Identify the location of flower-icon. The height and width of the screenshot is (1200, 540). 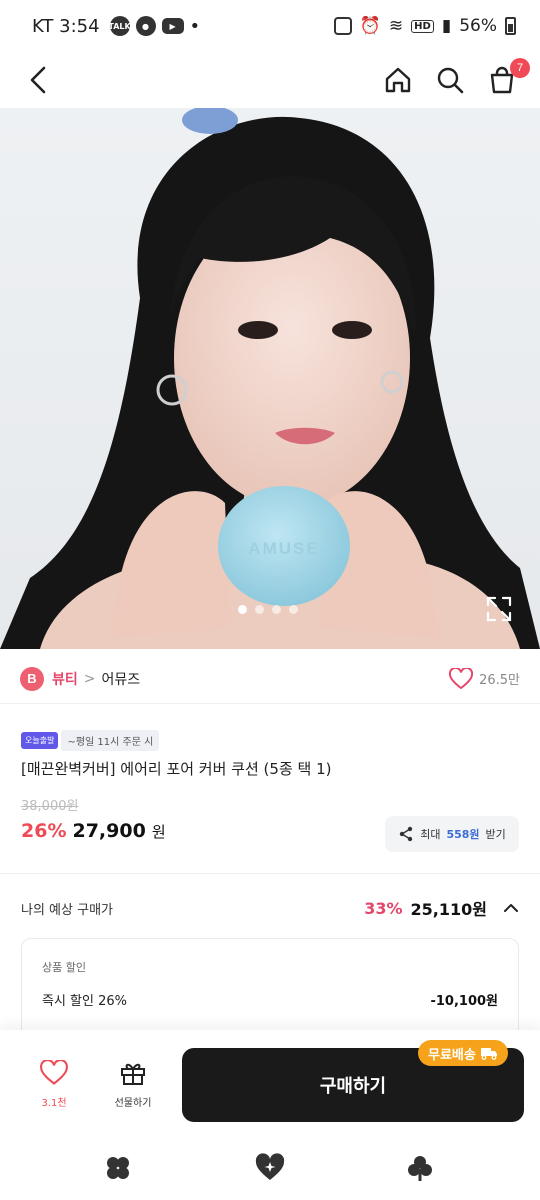
(118, 1168).